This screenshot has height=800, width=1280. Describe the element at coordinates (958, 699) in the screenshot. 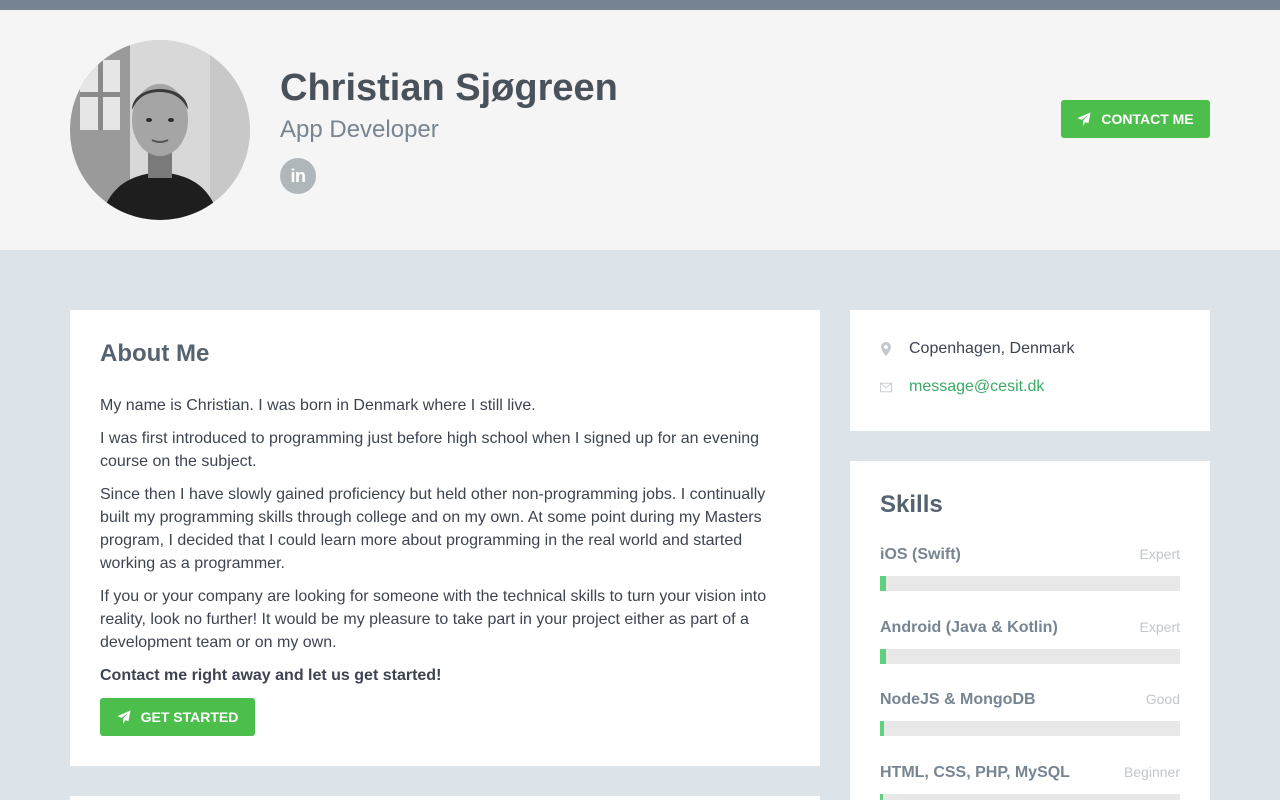

I see `skill-name: NodeJS & MongoDB` at that location.